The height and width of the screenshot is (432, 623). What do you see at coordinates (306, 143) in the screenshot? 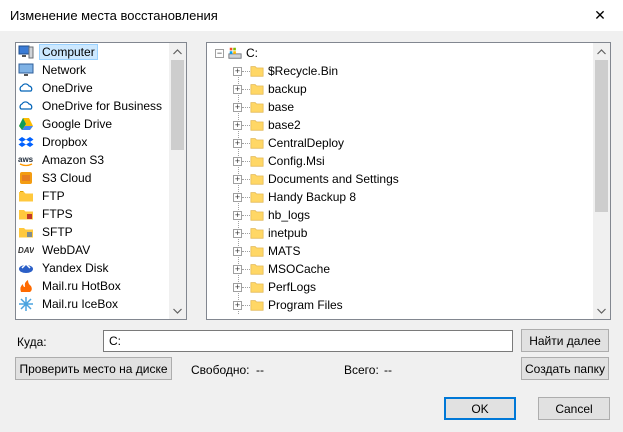
I see `tree-folder-label: CentralDeploy` at bounding box center [306, 143].